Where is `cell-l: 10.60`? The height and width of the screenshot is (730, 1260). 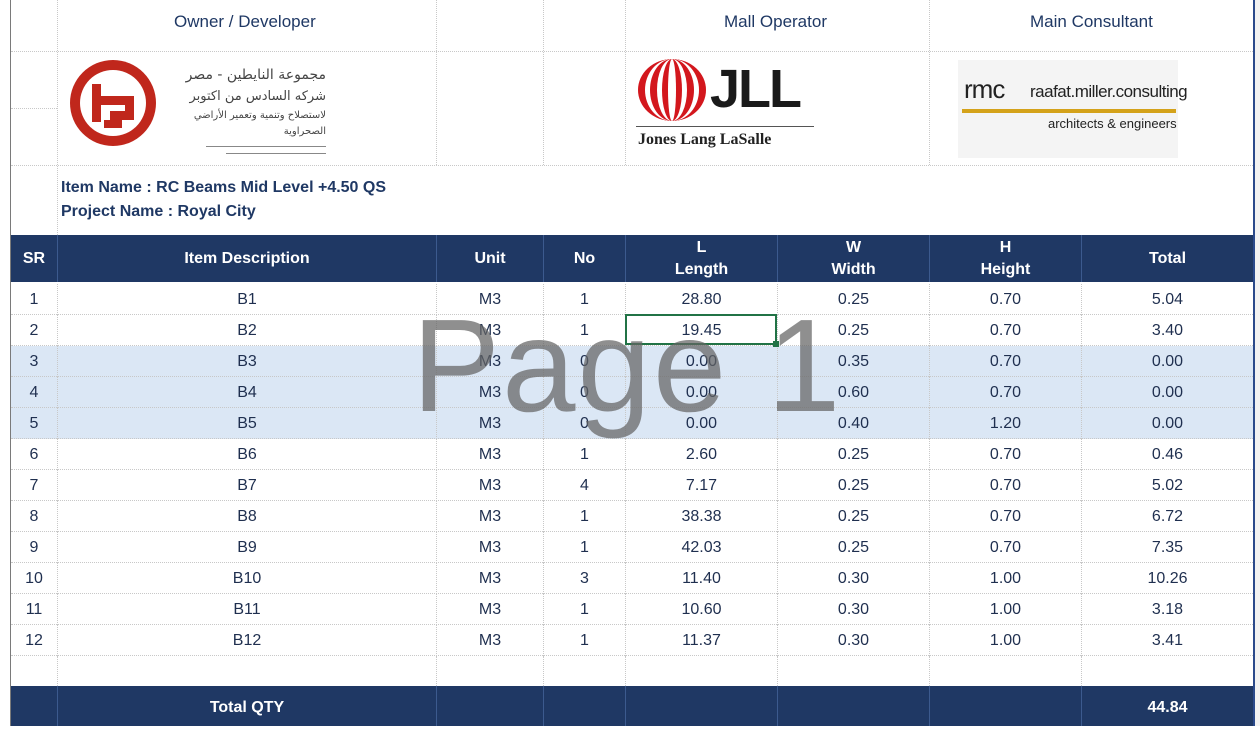
cell-l: 10.60 is located at coordinates (701, 609).